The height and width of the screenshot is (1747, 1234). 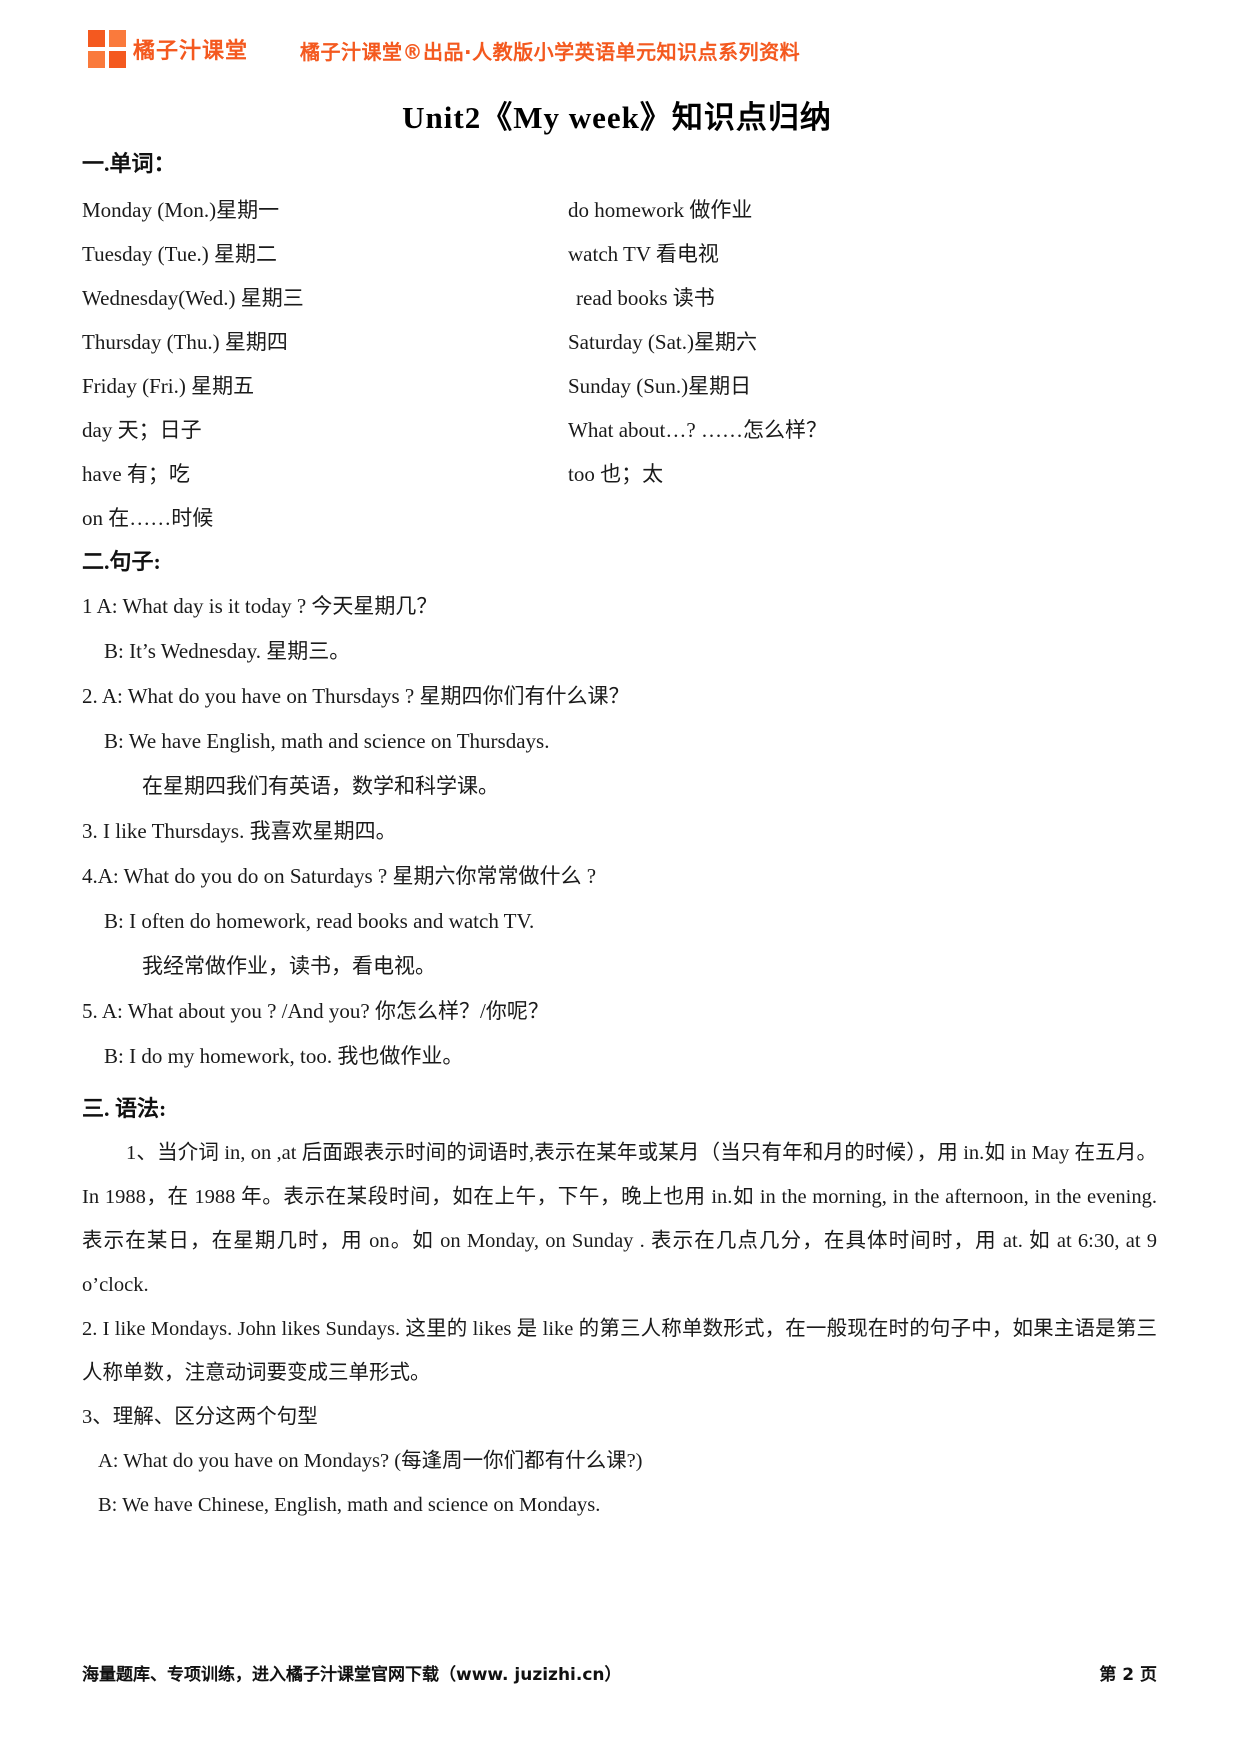 I want to click on section-heading-sentences: 二.句子:, so click(x=121, y=561).